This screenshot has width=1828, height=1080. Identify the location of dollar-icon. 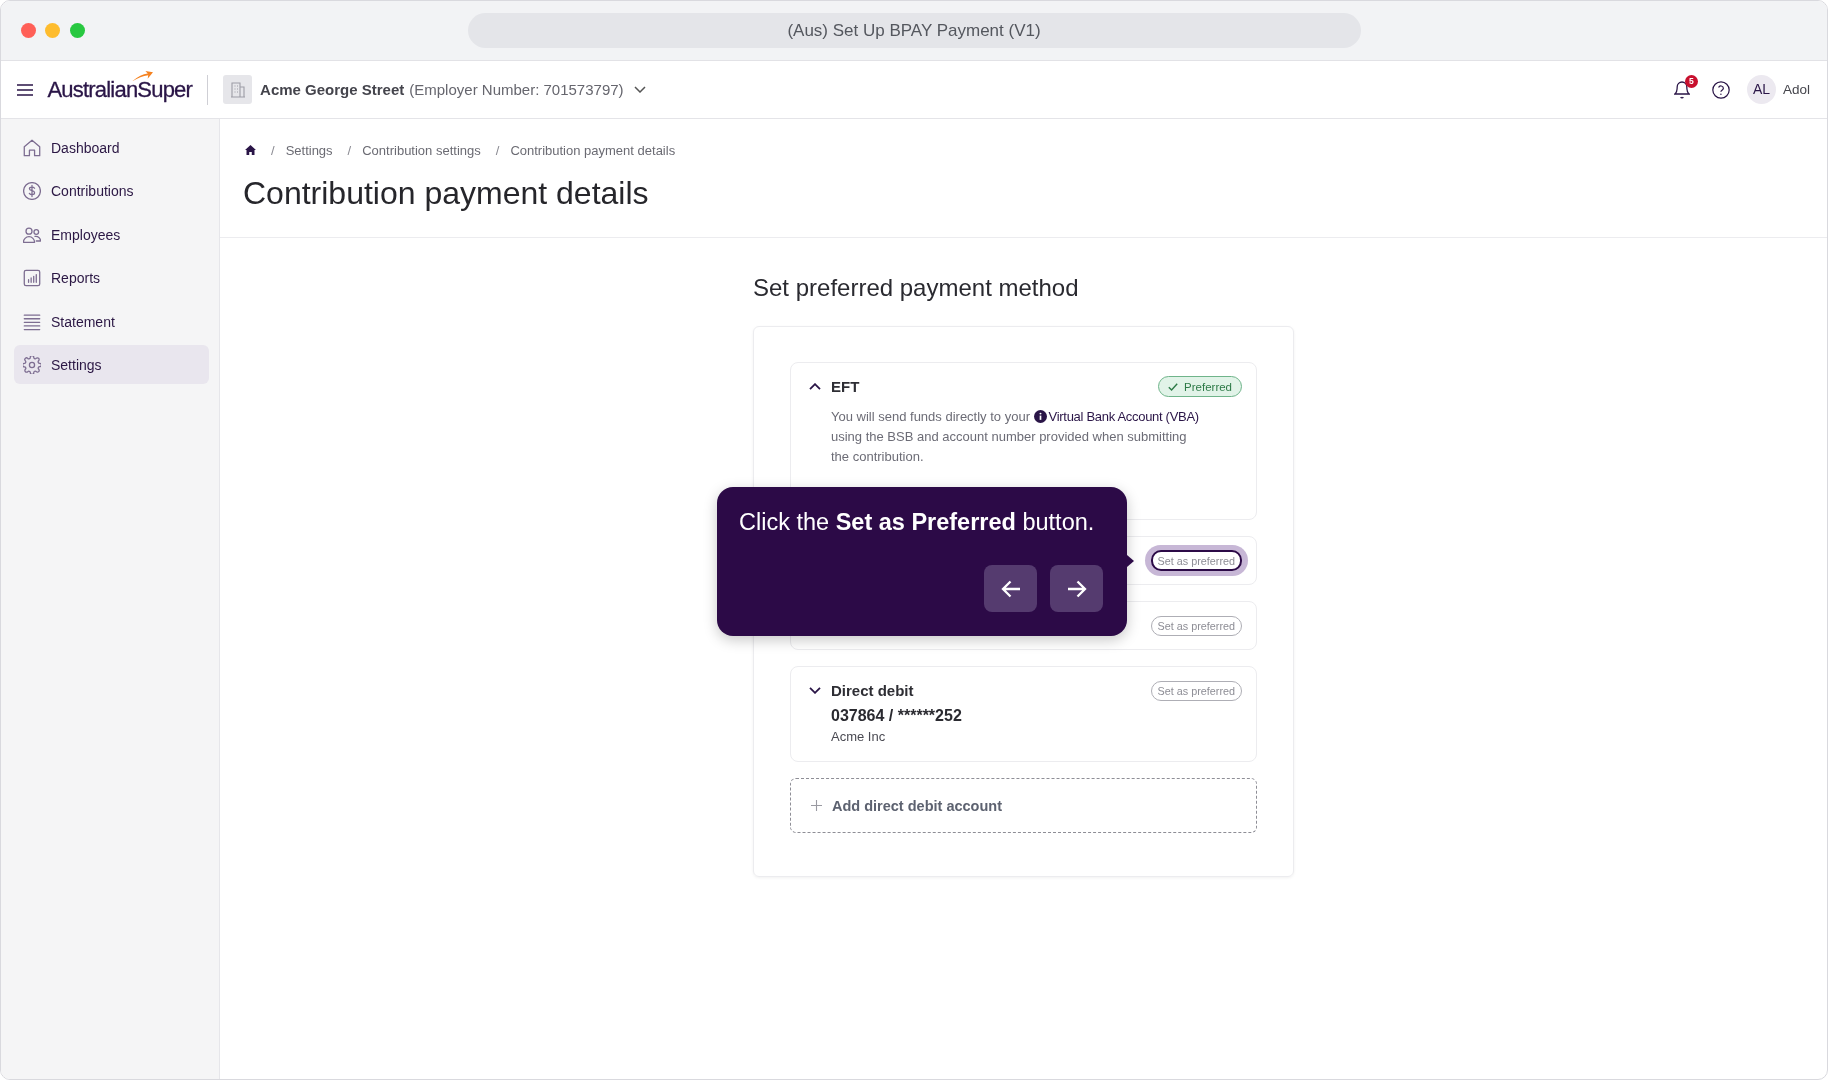
(32, 191).